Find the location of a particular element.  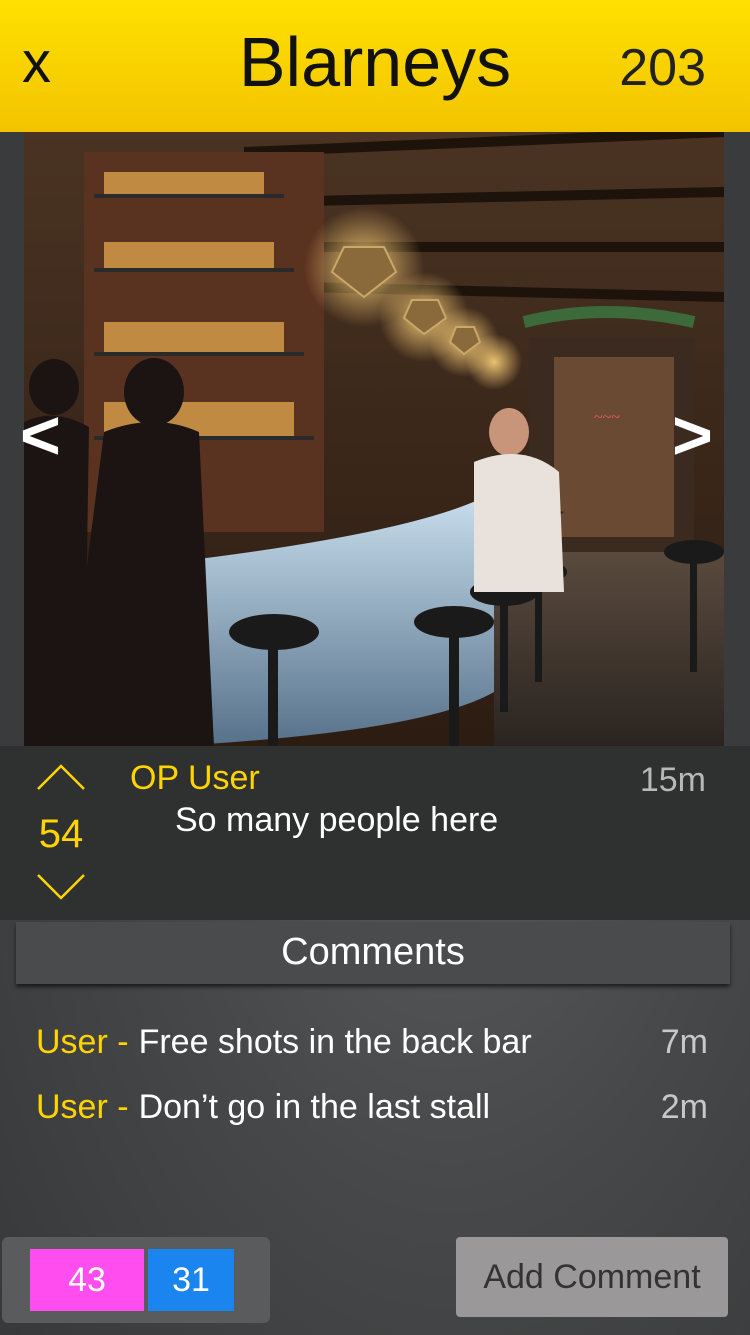

post-time: 15m is located at coordinates (672, 780).